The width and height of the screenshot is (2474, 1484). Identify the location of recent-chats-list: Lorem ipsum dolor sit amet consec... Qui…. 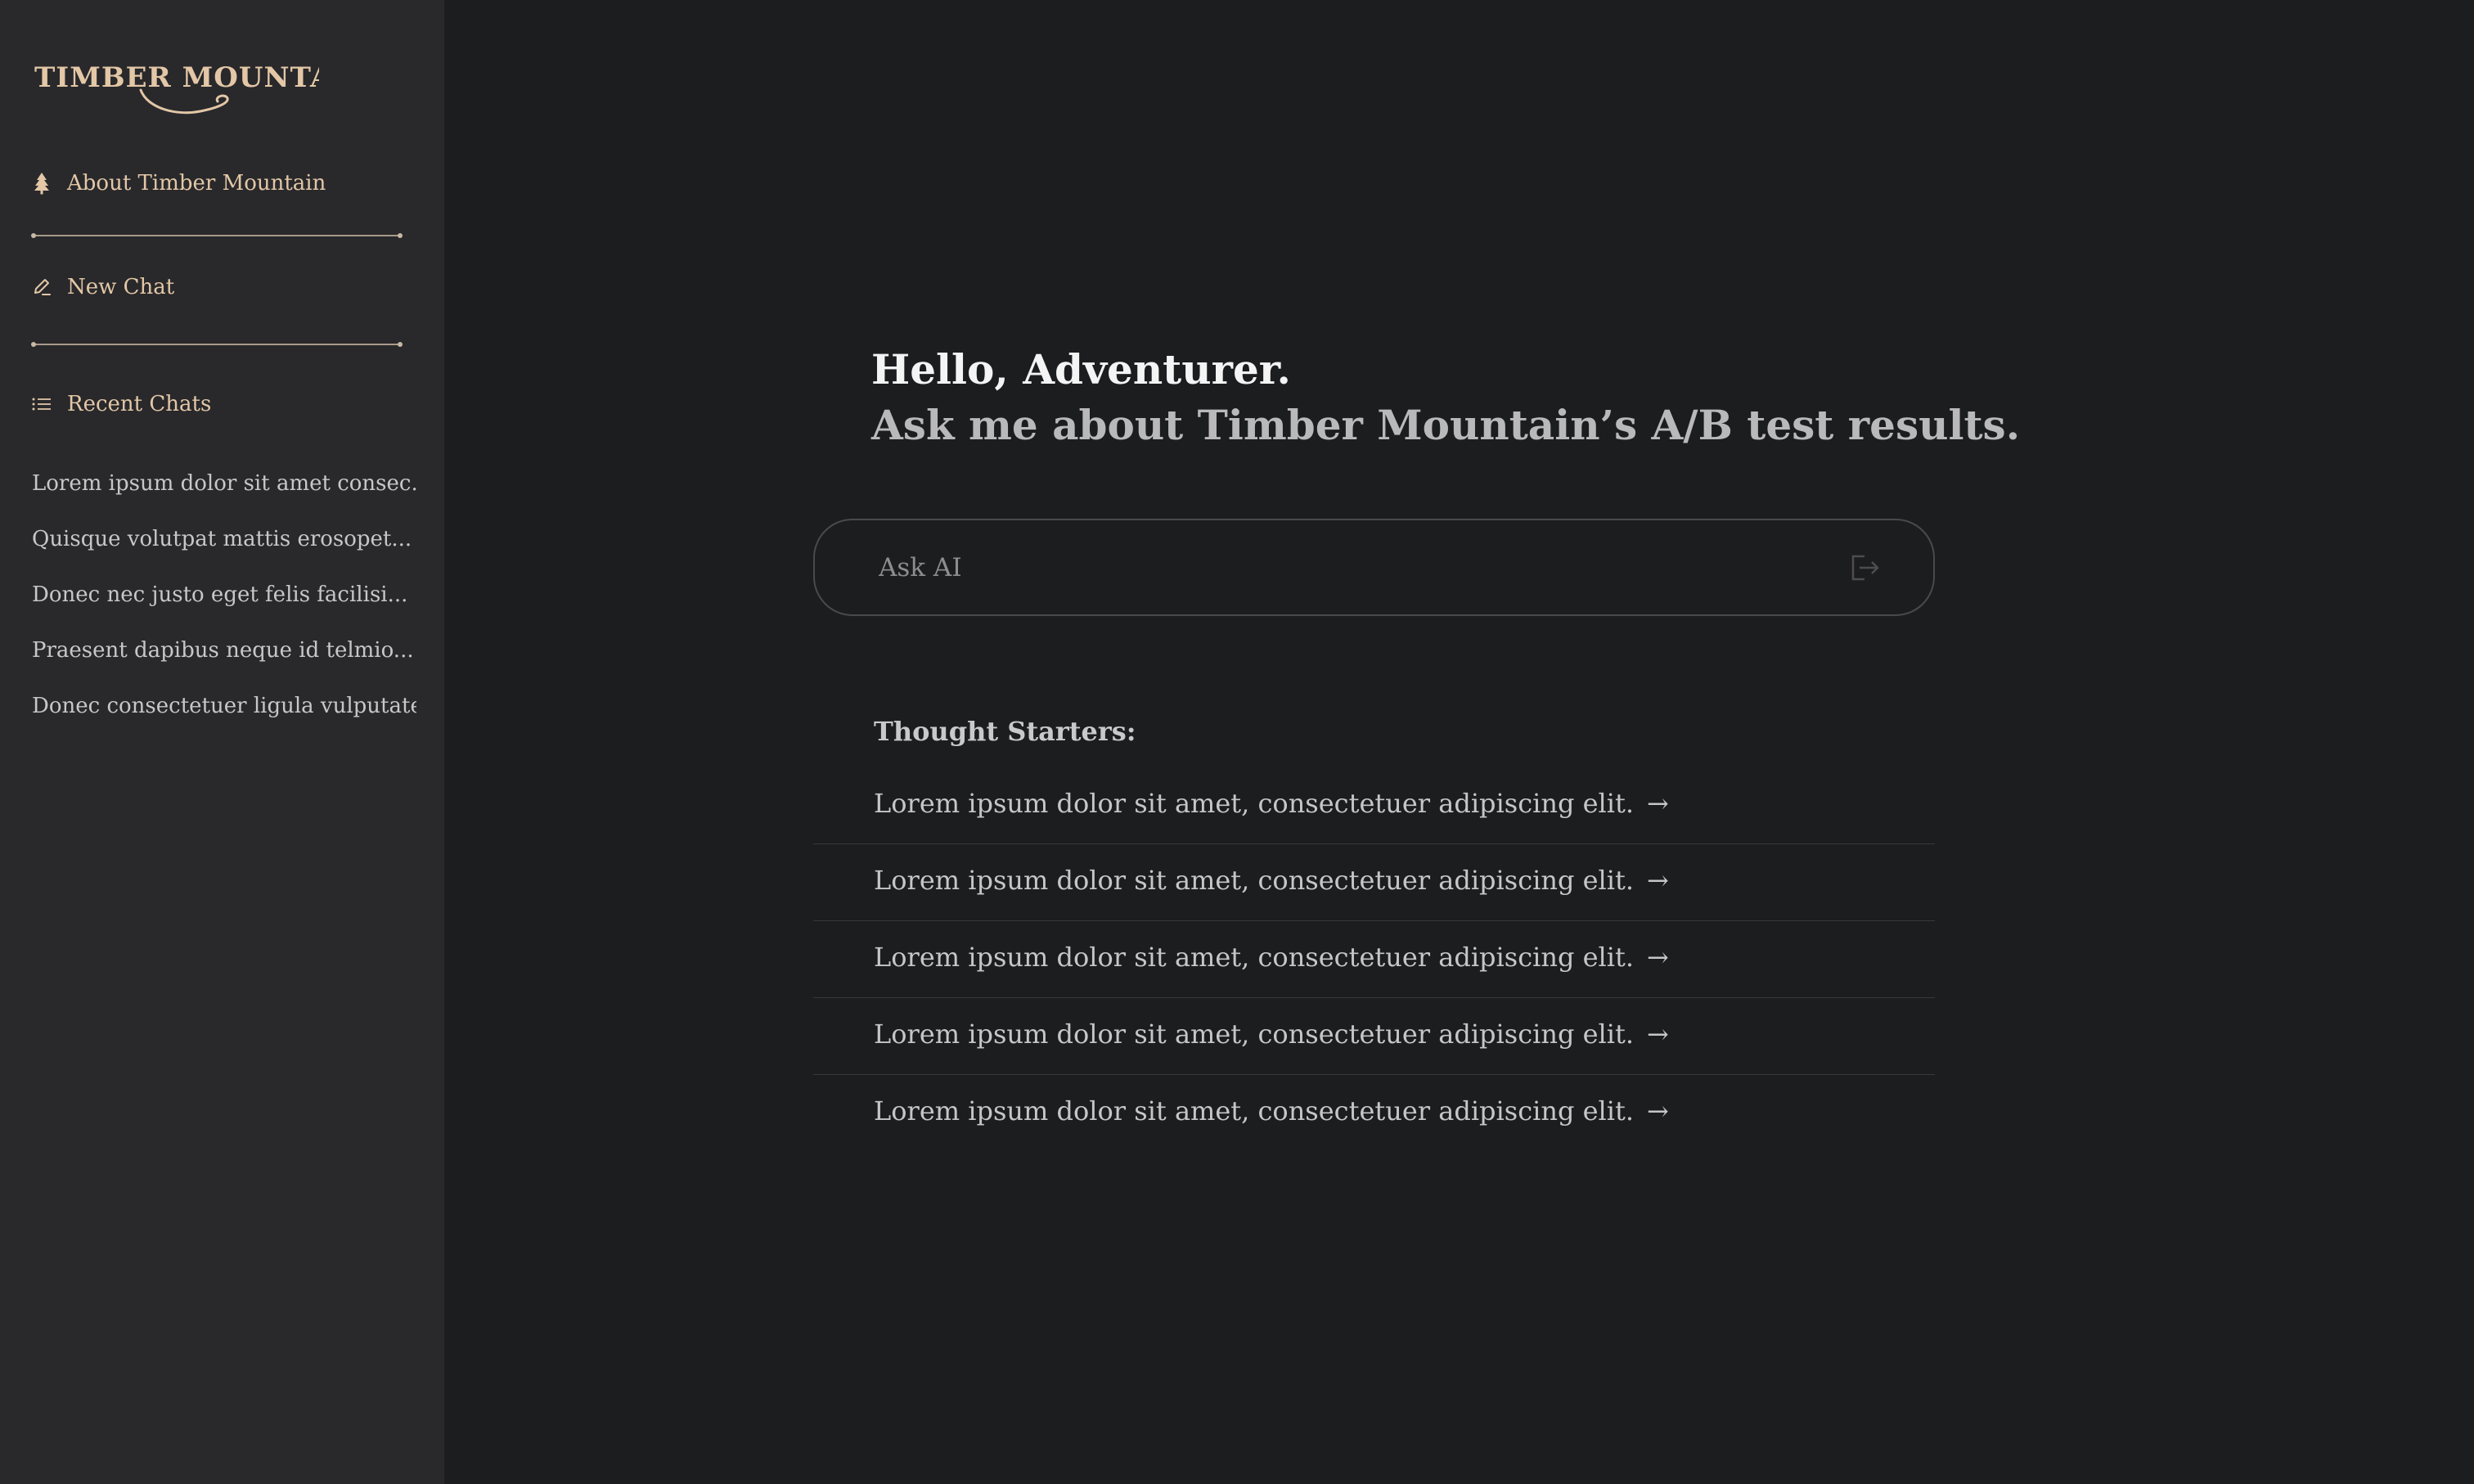
(224, 601).